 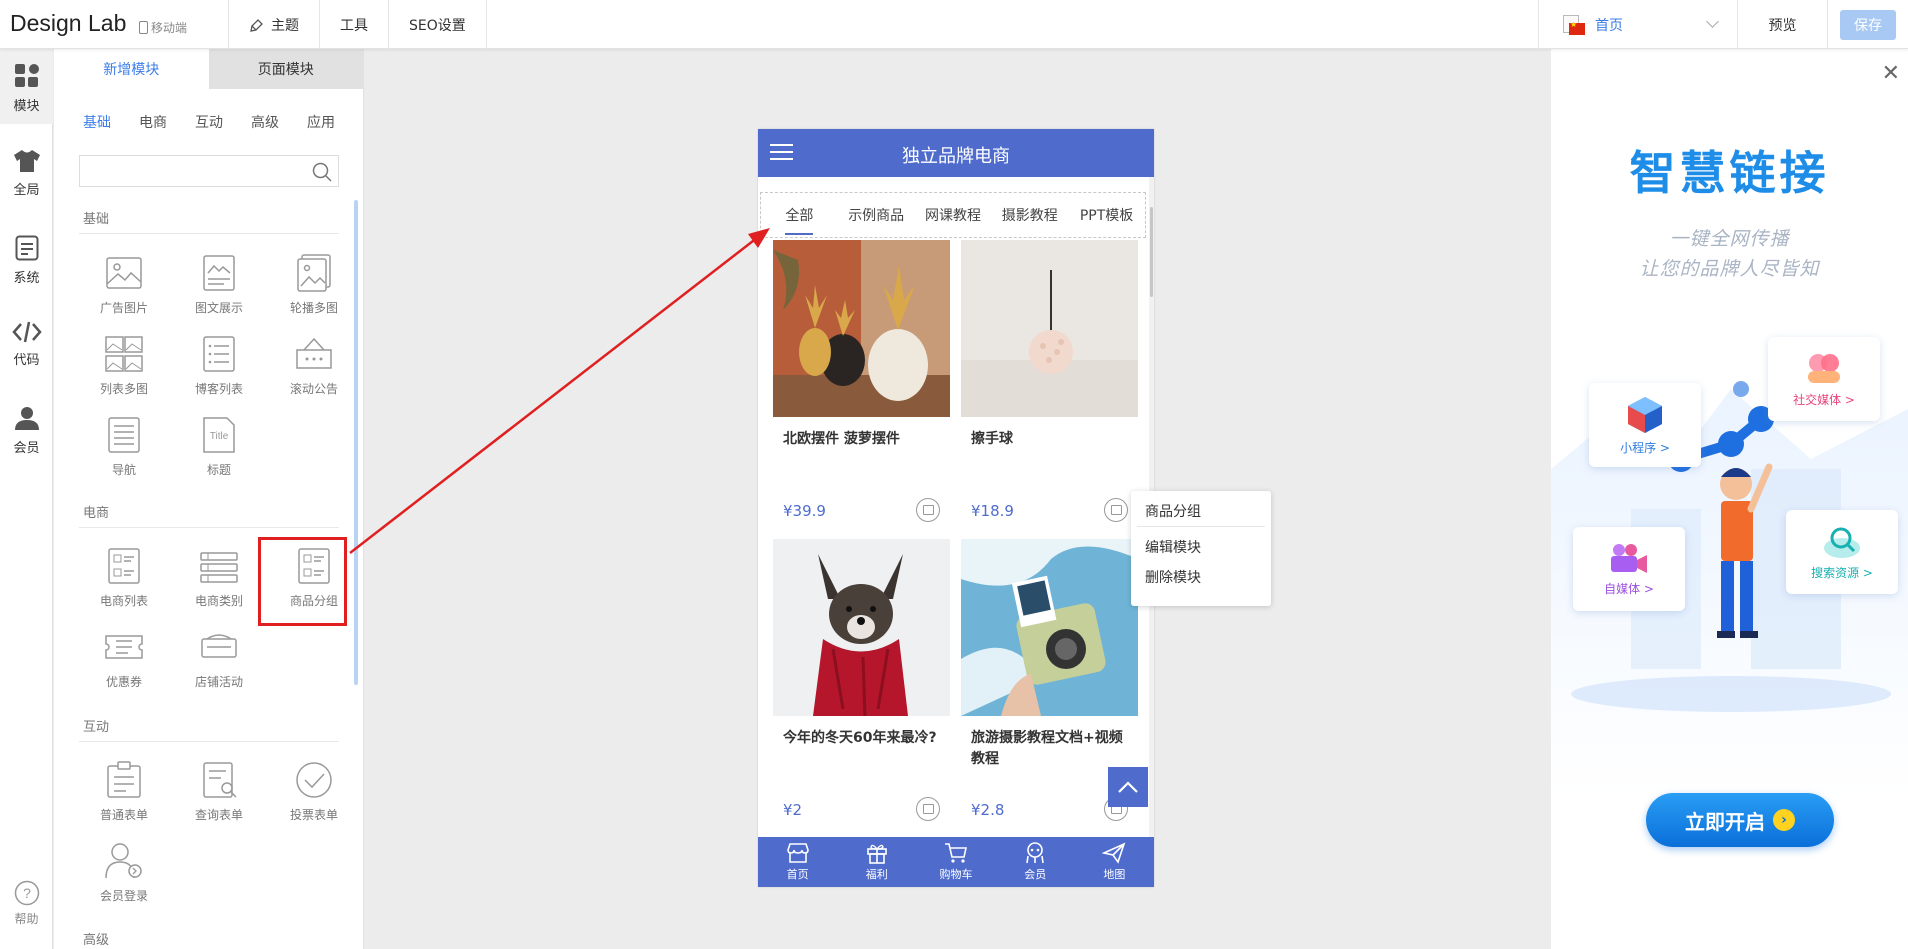 What do you see at coordinates (356, 442) in the screenshot?
I see `panel-scrollbar` at bounding box center [356, 442].